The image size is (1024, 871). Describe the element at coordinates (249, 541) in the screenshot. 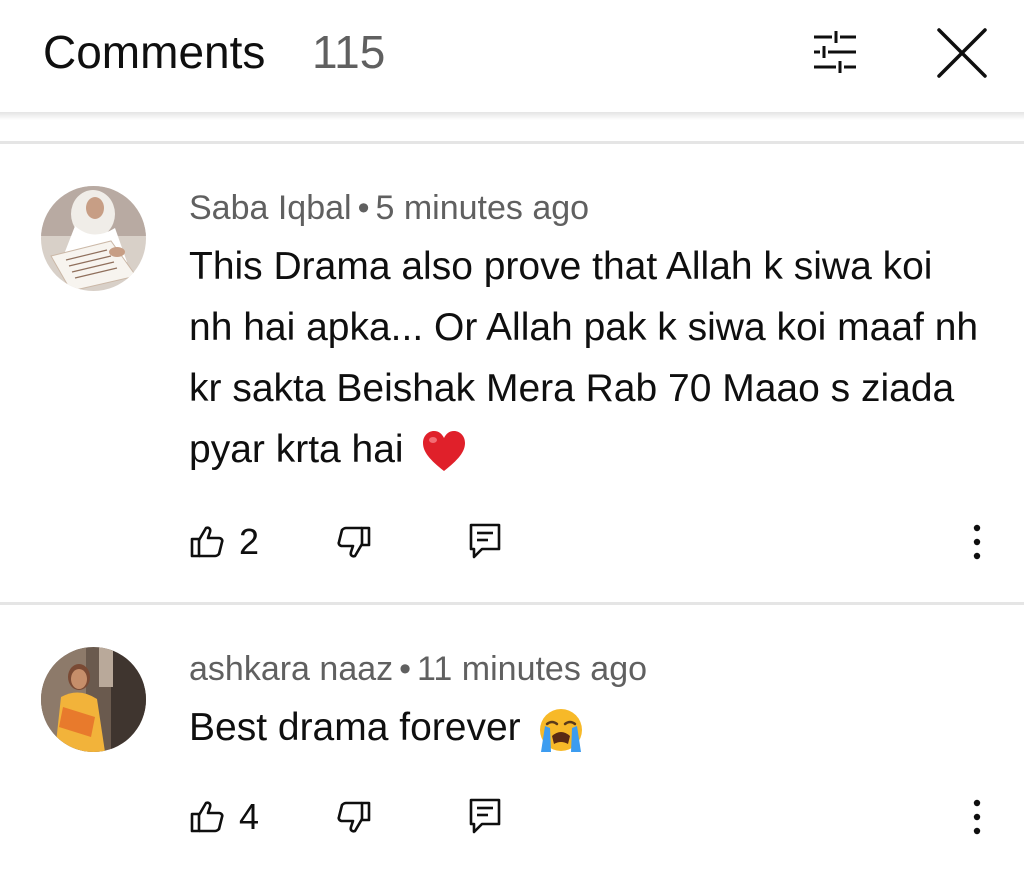

I see `like-count: 2` at that location.